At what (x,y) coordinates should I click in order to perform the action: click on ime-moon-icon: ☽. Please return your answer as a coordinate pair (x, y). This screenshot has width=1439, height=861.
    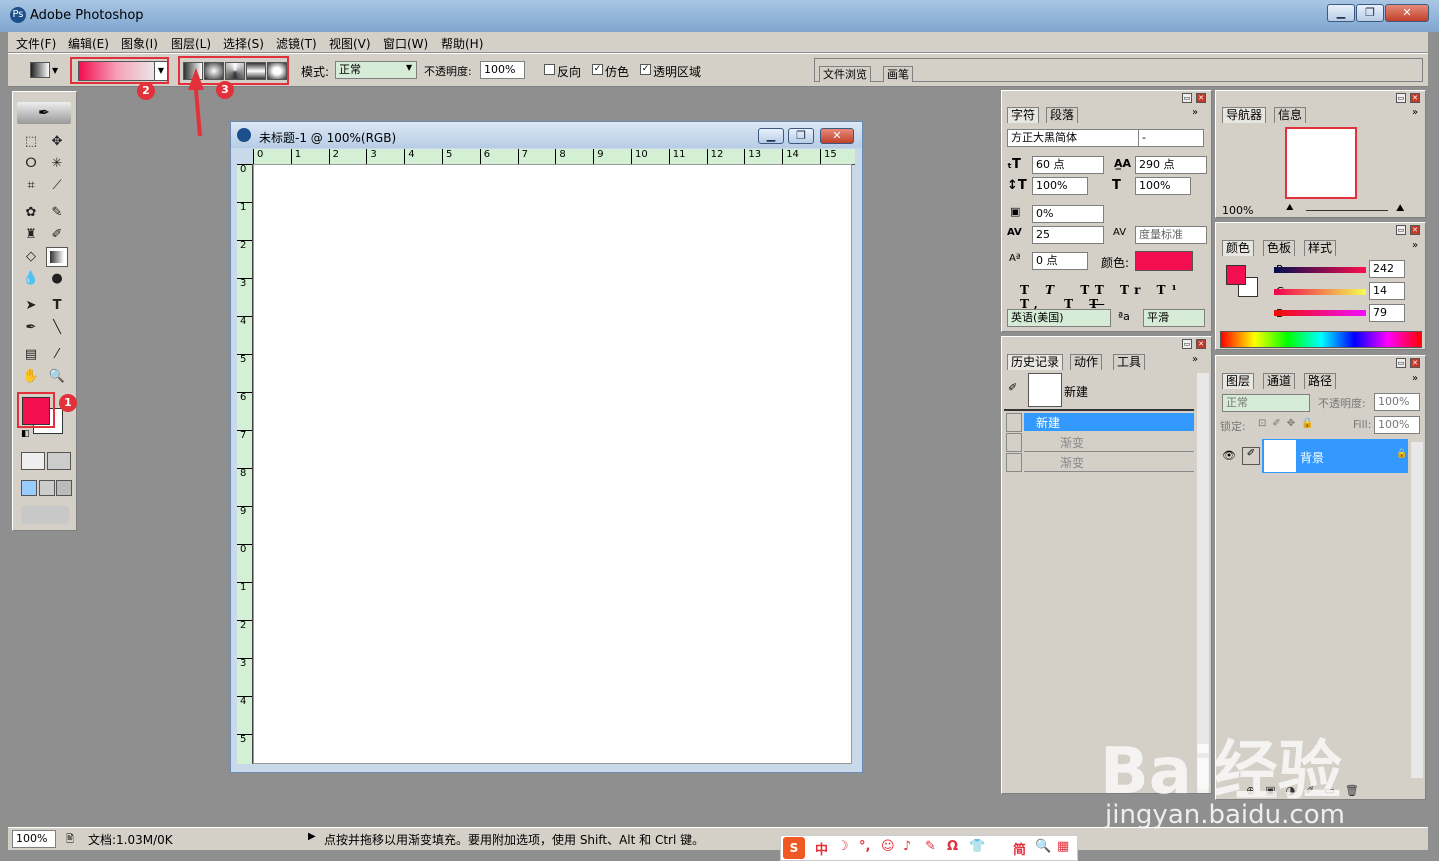
    Looking at the image, I should click on (843, 846).